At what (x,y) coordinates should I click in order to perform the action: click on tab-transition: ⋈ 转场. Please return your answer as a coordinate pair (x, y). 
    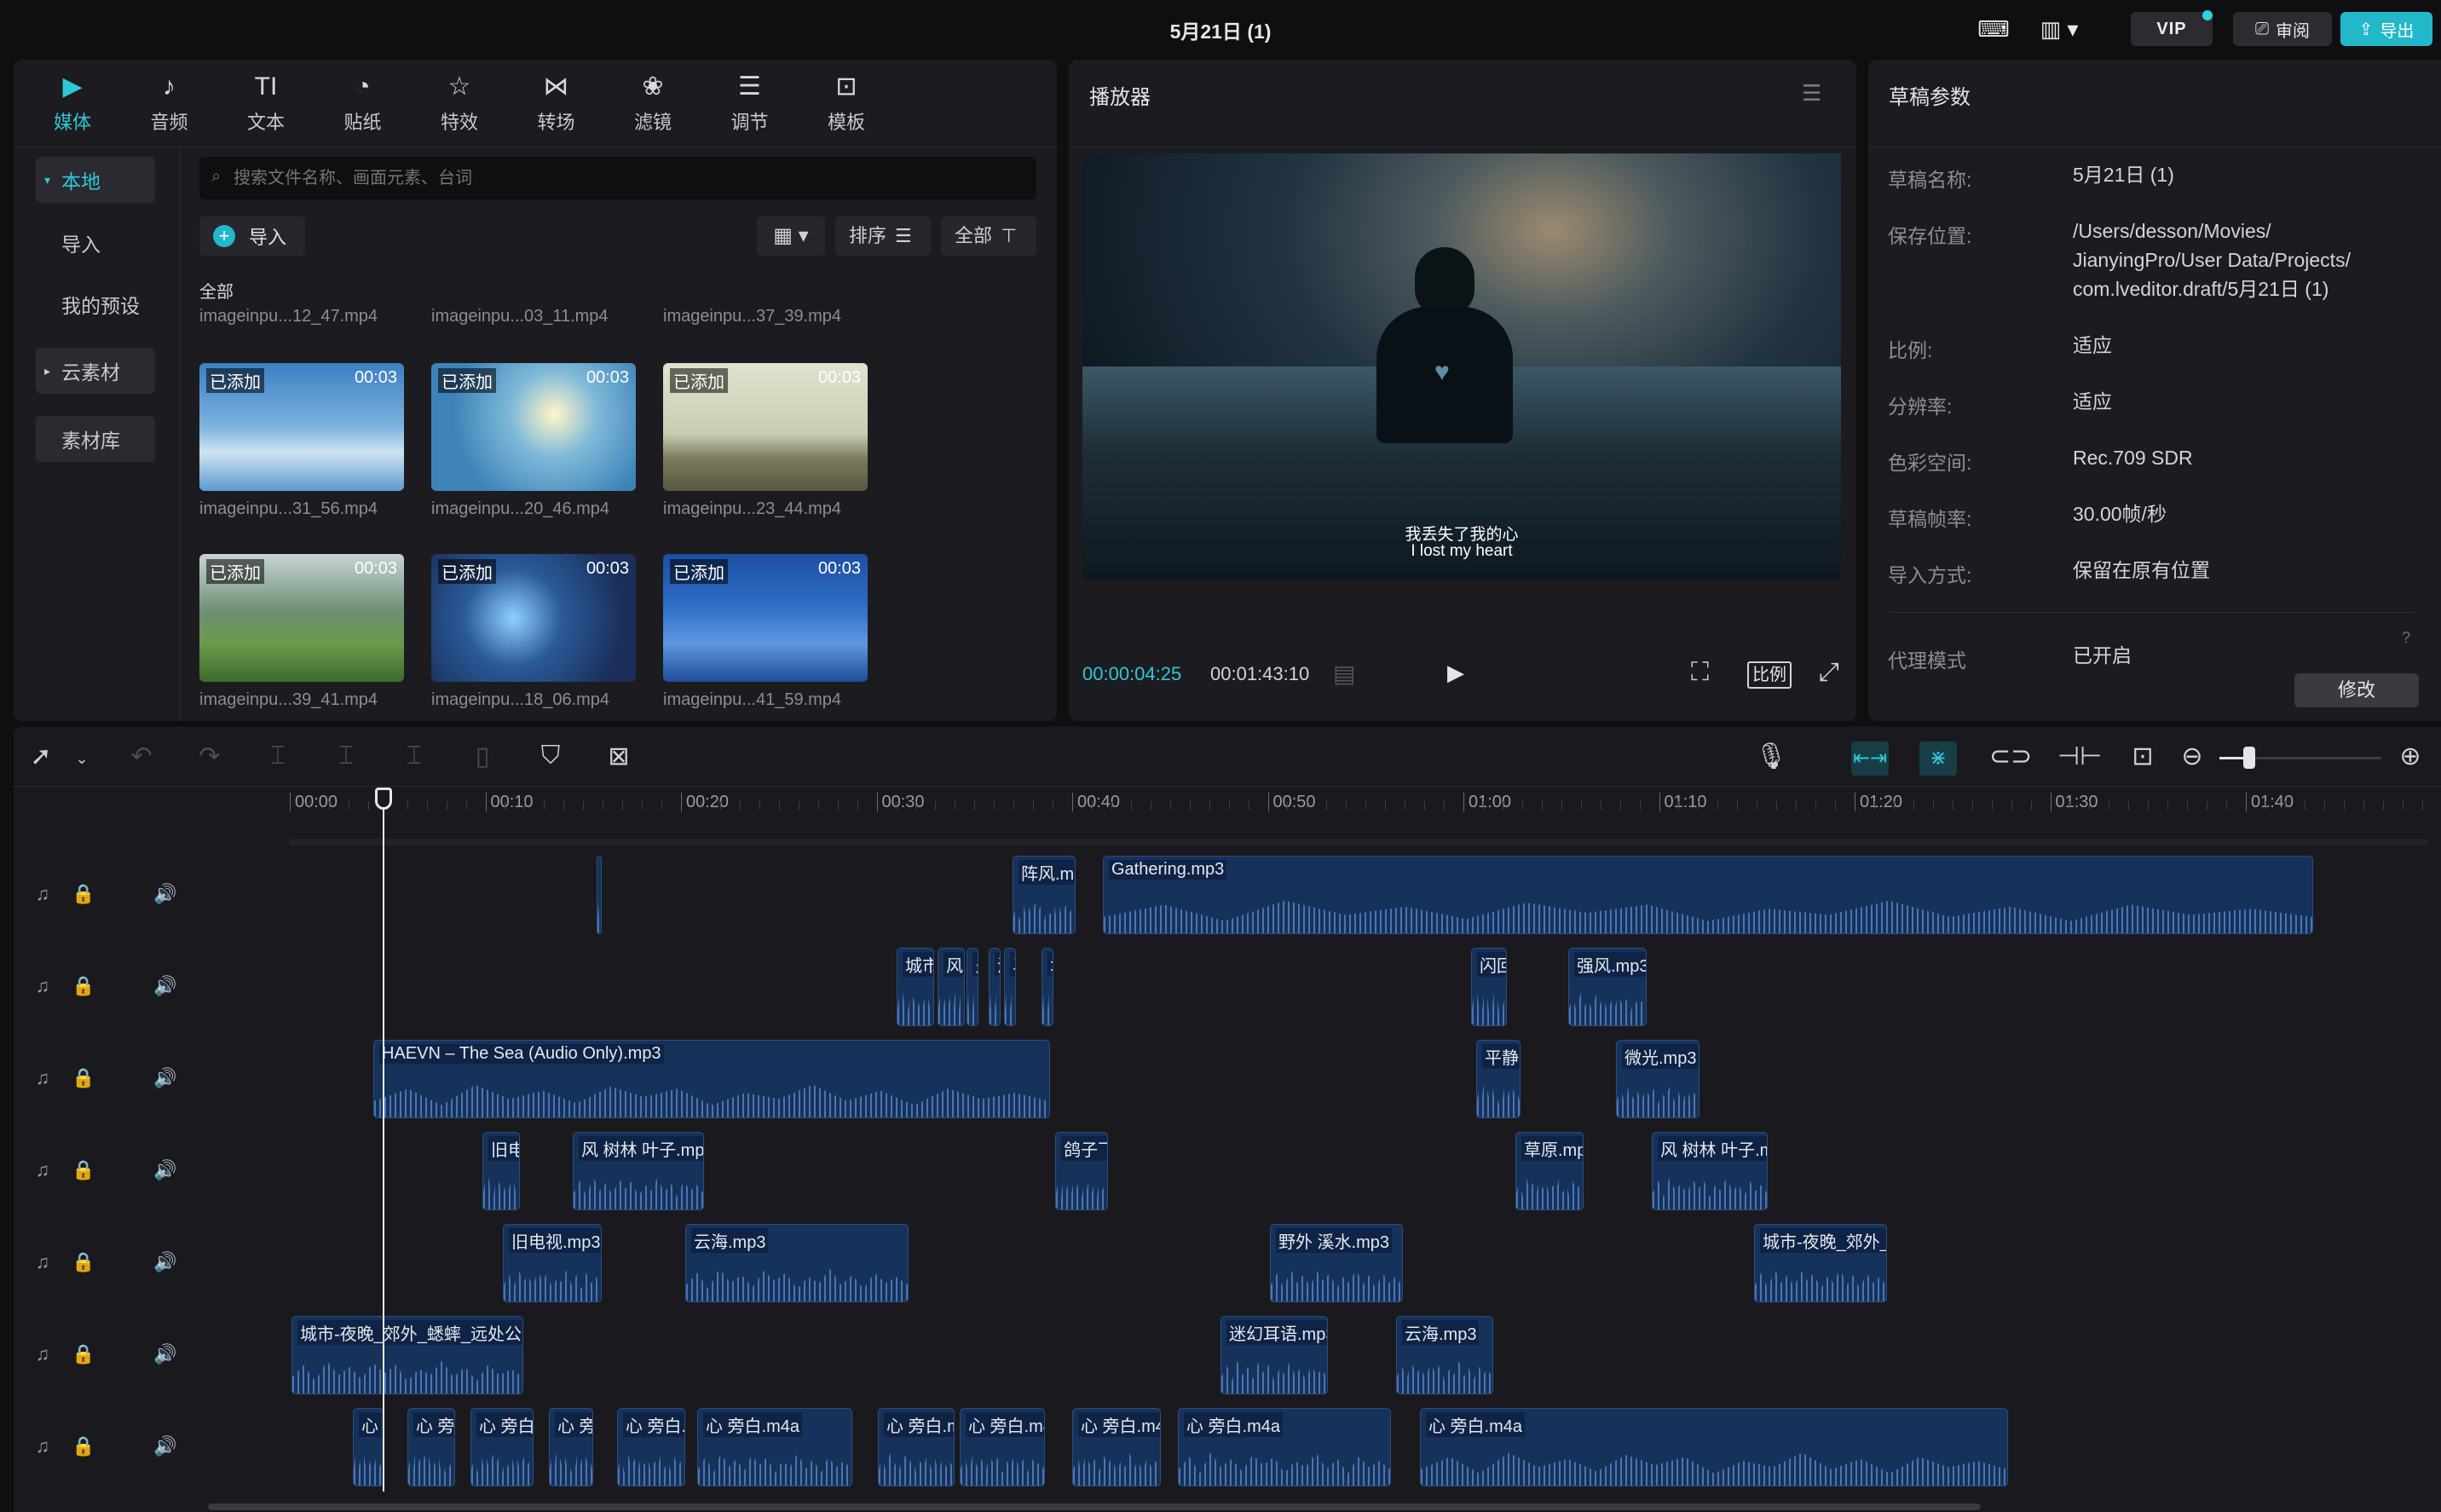
    Looking at the image, I should click on (556, 103).